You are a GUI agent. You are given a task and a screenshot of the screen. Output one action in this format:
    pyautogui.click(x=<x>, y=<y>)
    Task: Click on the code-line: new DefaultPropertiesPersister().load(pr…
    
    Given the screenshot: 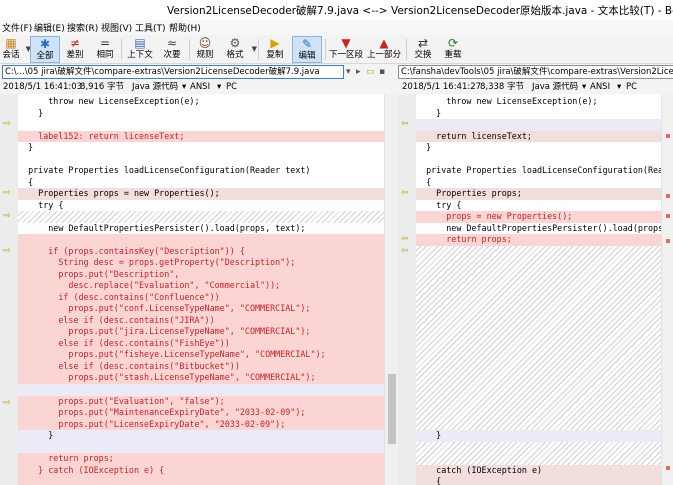 What is the action you would take?
    pyautogui.click(x=553, y=227)
    